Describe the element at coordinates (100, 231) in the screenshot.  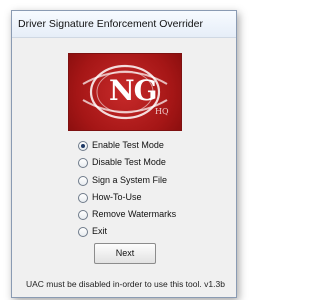
I see `option-label: Exit` at that location.